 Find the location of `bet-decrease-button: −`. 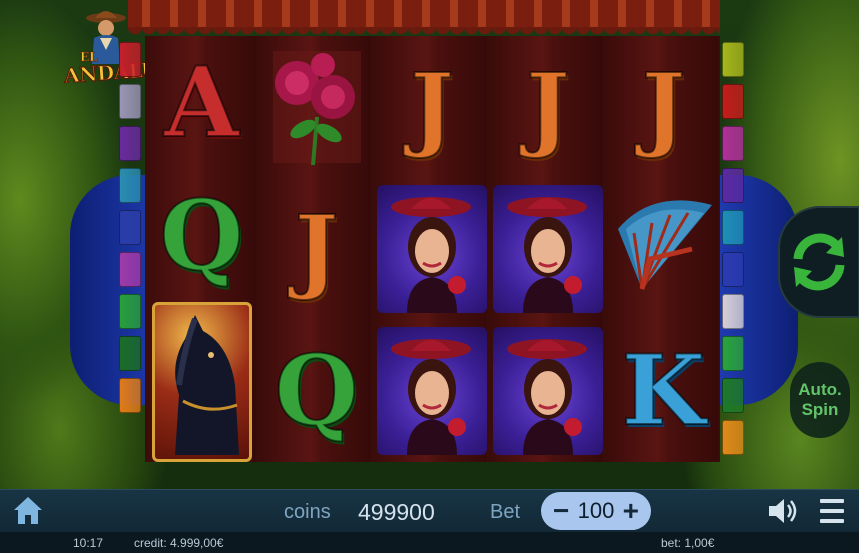

bet-decrease-button: − is located at coordinates (561, 511).